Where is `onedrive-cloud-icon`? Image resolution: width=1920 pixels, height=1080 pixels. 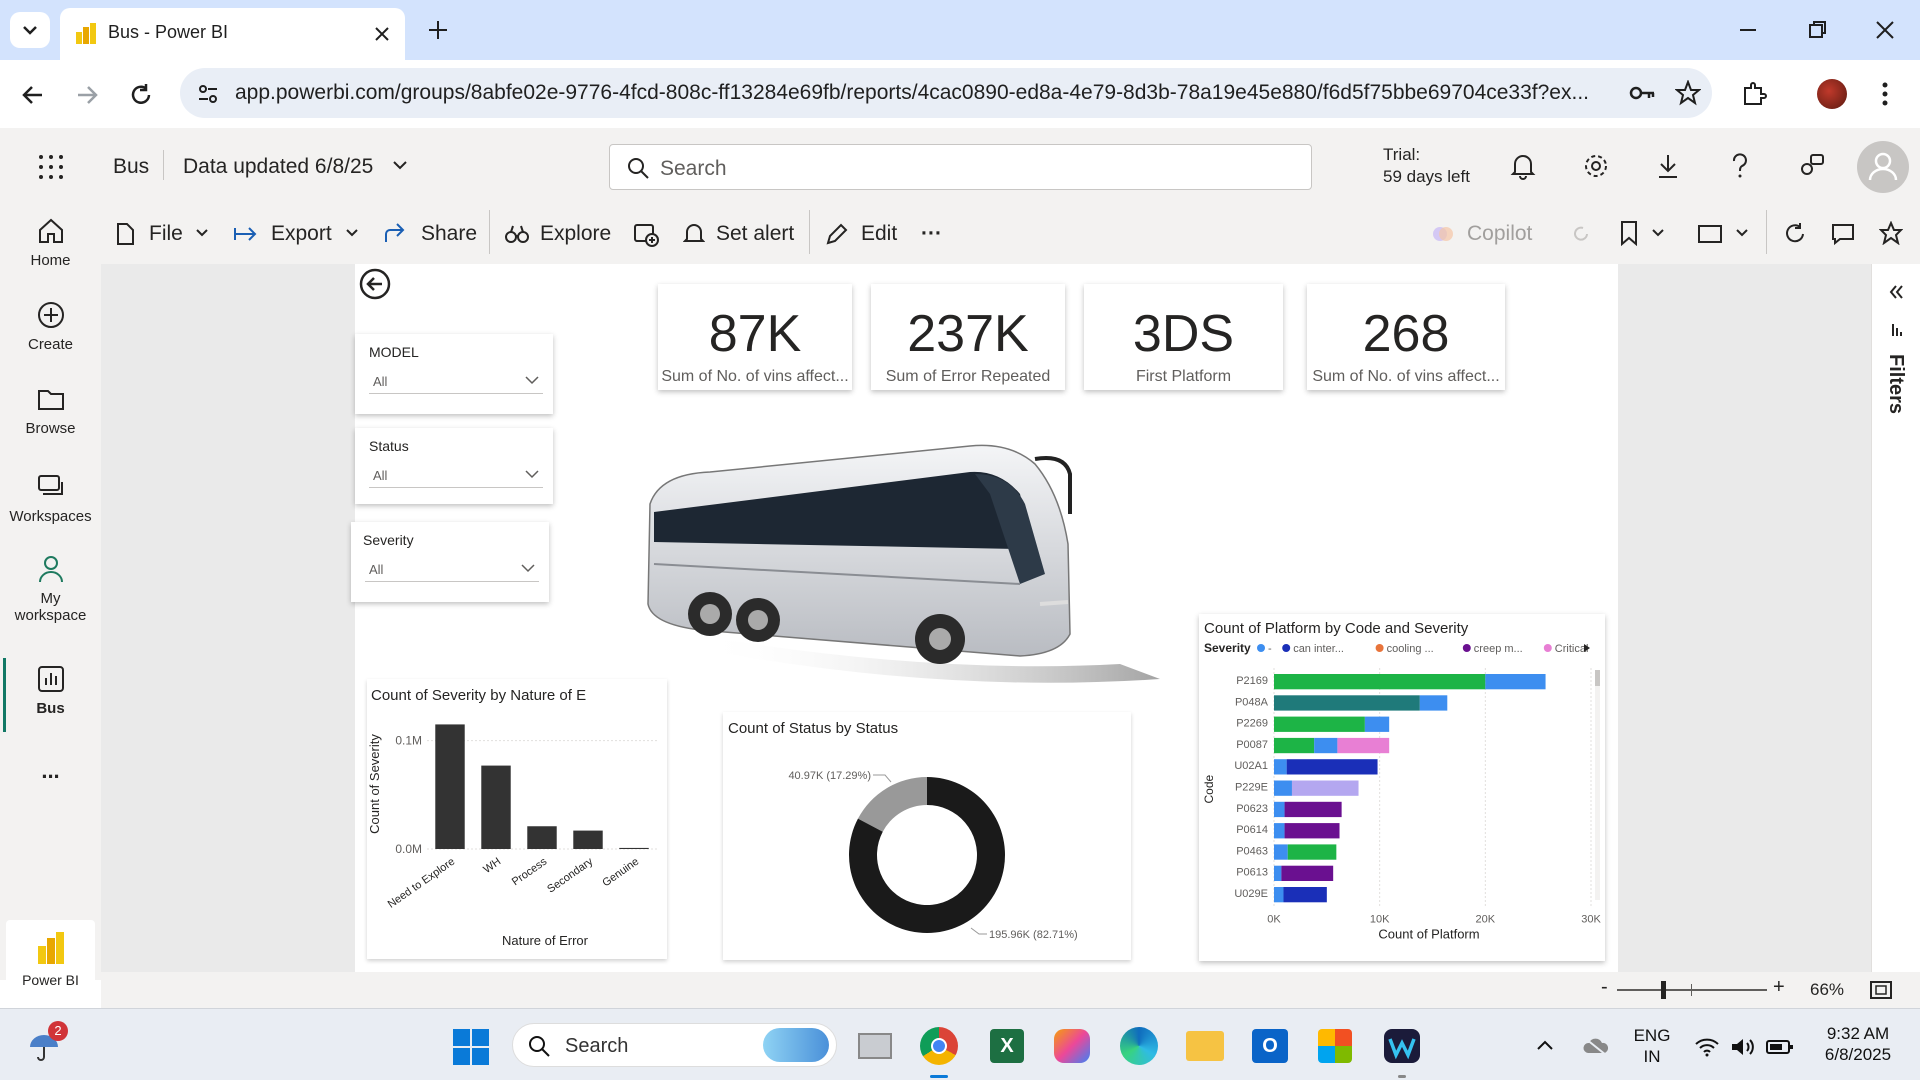
onedrive-cloud-icon is located at coordinates (1596, 1046).